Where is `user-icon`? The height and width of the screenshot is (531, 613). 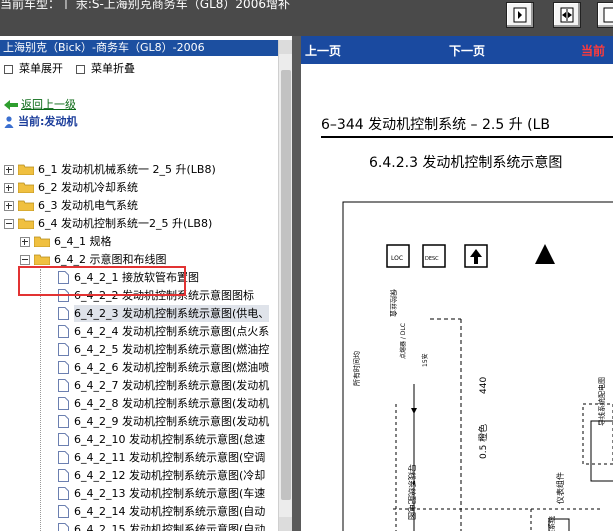 user-icon is located at coordinates (9, 122).